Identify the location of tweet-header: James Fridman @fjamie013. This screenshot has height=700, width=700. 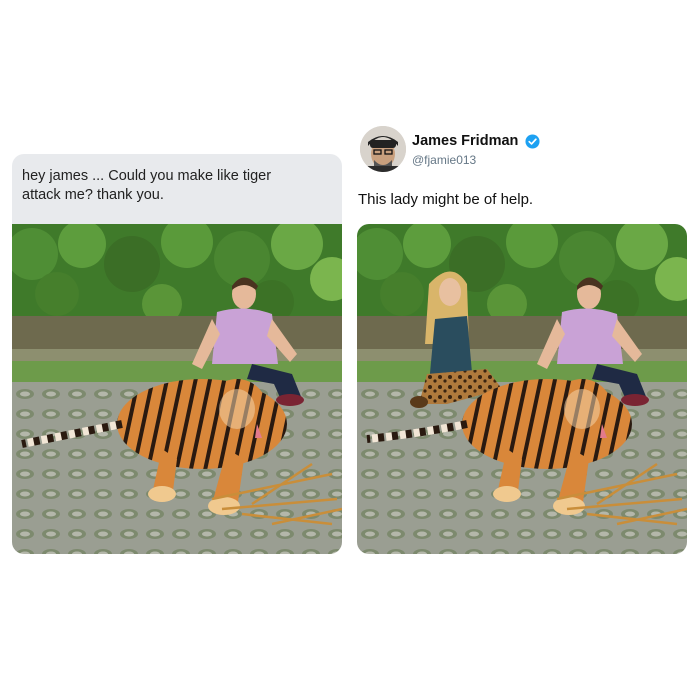
(525, 151).